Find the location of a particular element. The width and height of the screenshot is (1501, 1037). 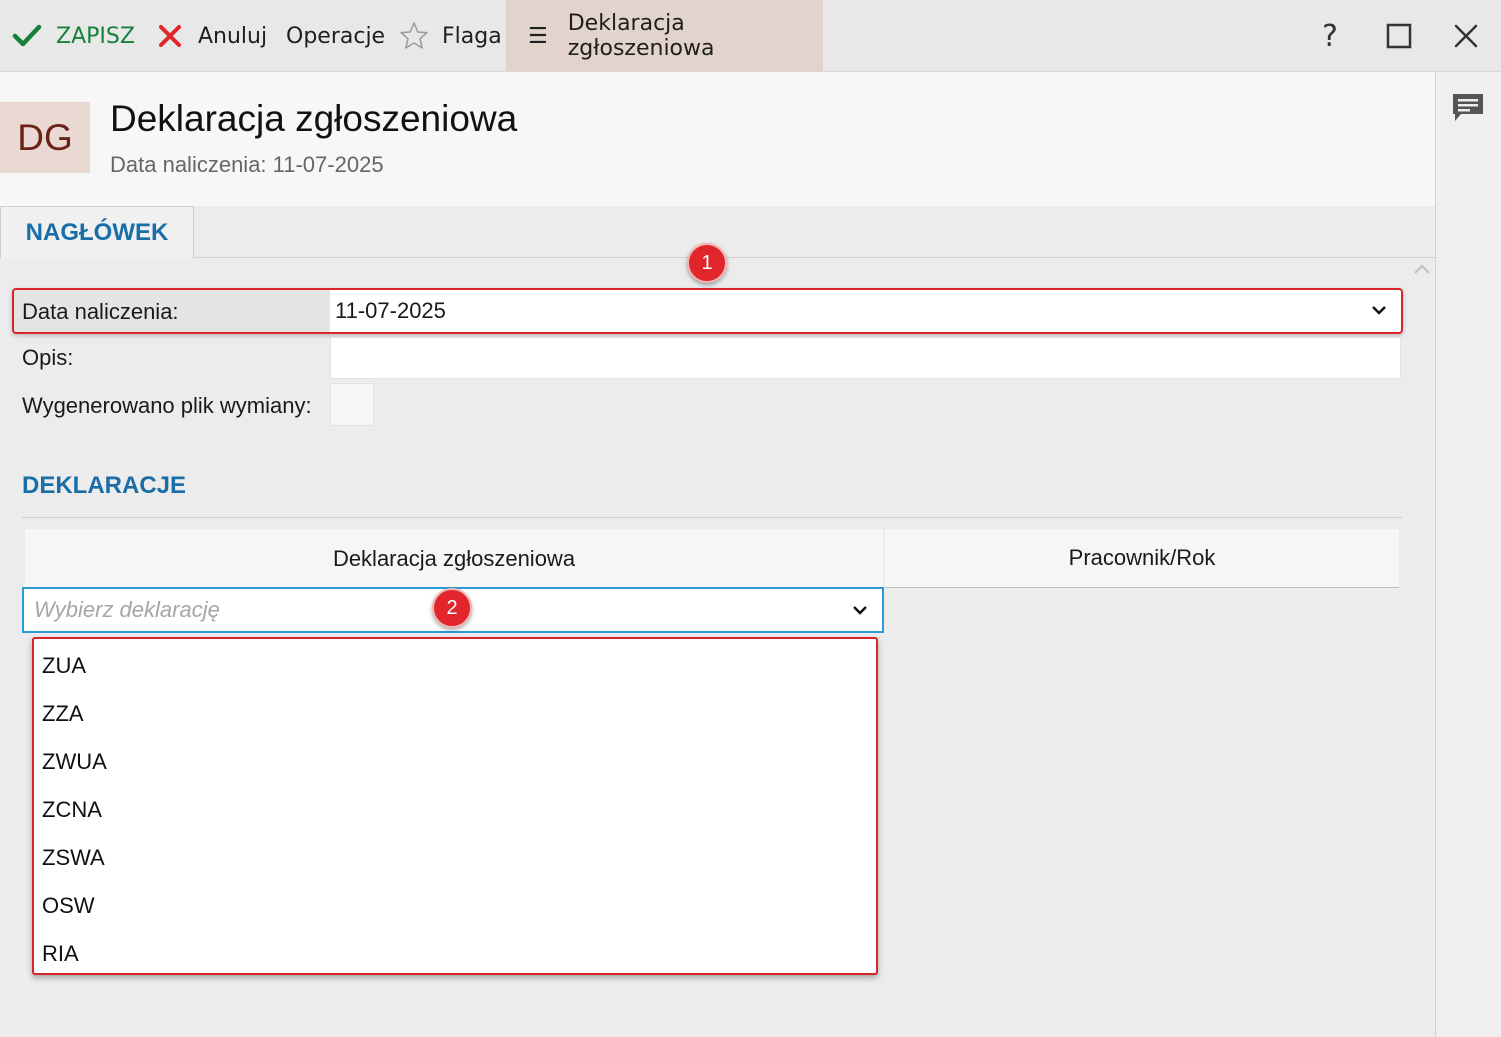

maximize-icon is located at coordinates (1399, 36).